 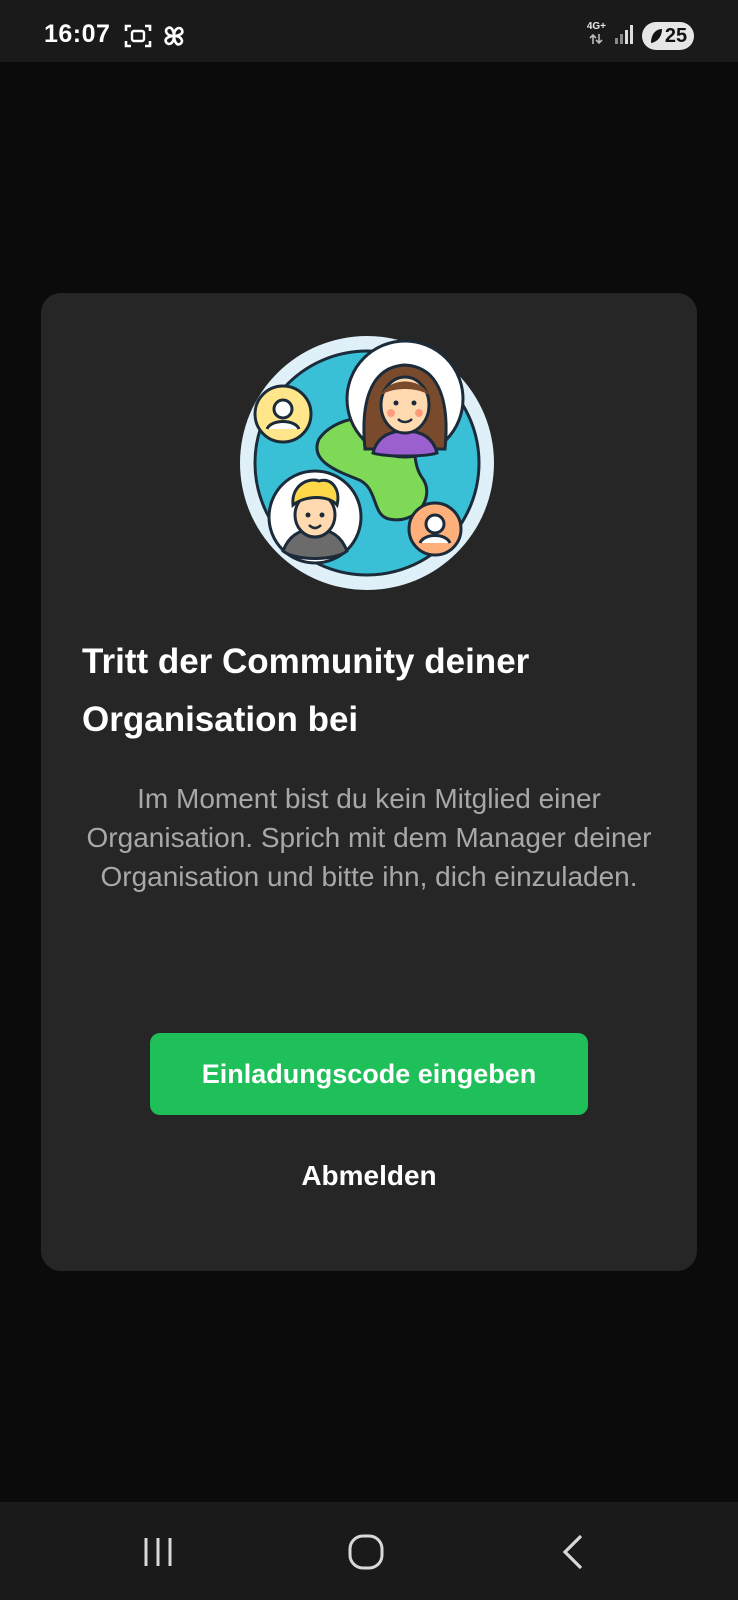 I want to click on network-arrows-icon, so click(x=596, y=41).